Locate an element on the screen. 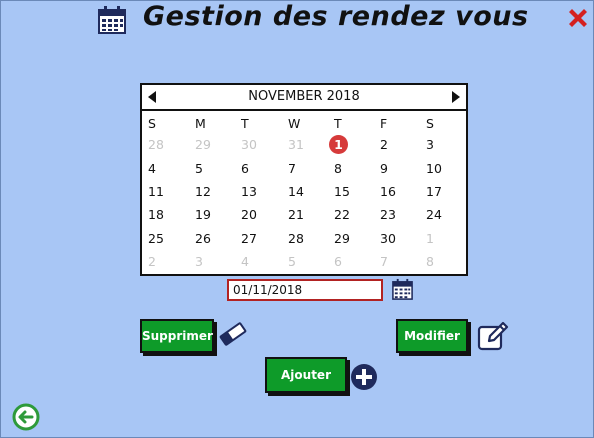  calendar-icon is located at coordinates (112, 20).